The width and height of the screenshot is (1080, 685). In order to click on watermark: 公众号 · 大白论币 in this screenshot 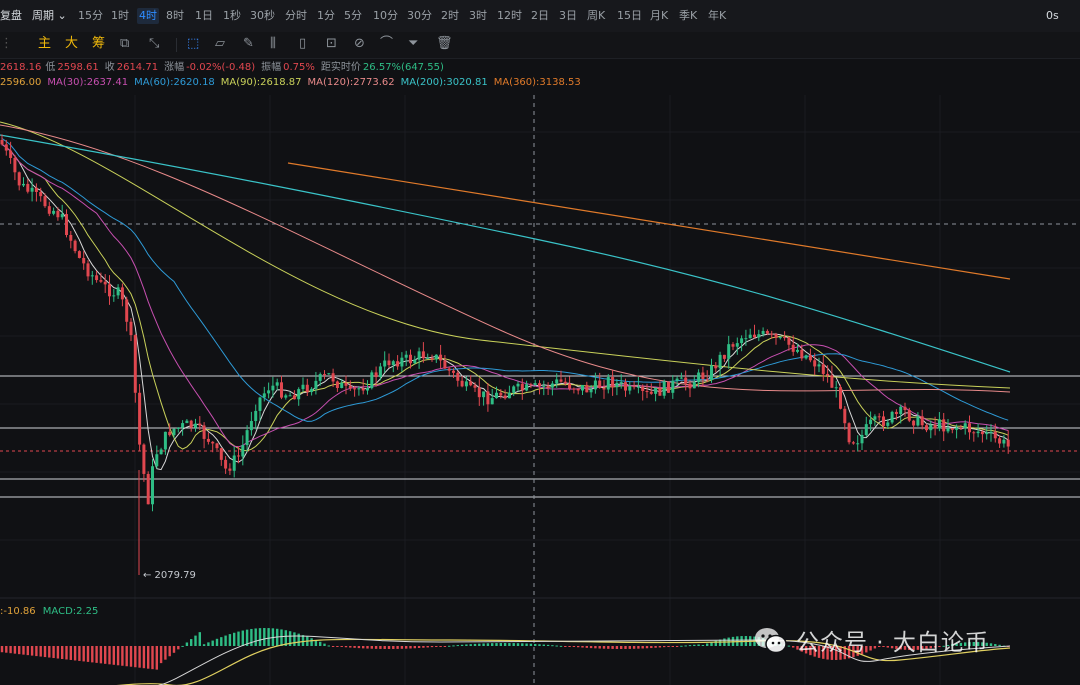, I will do `click(871, 640)`.